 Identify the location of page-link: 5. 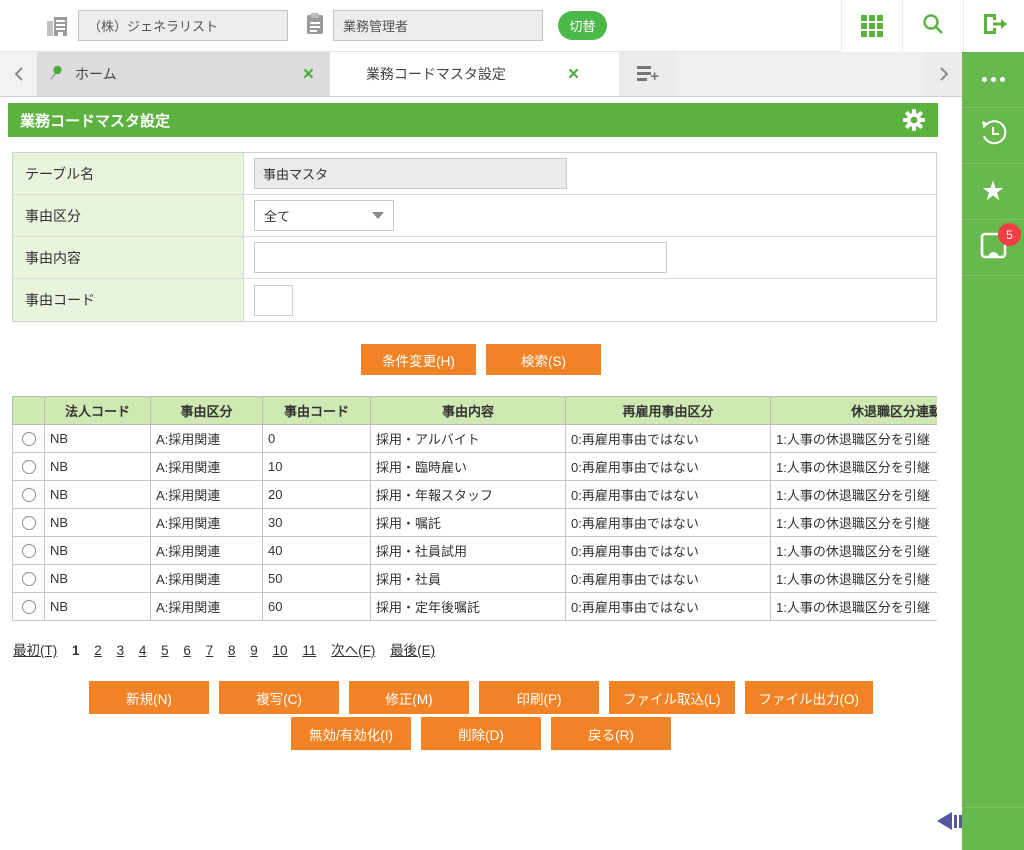
(165, 650).